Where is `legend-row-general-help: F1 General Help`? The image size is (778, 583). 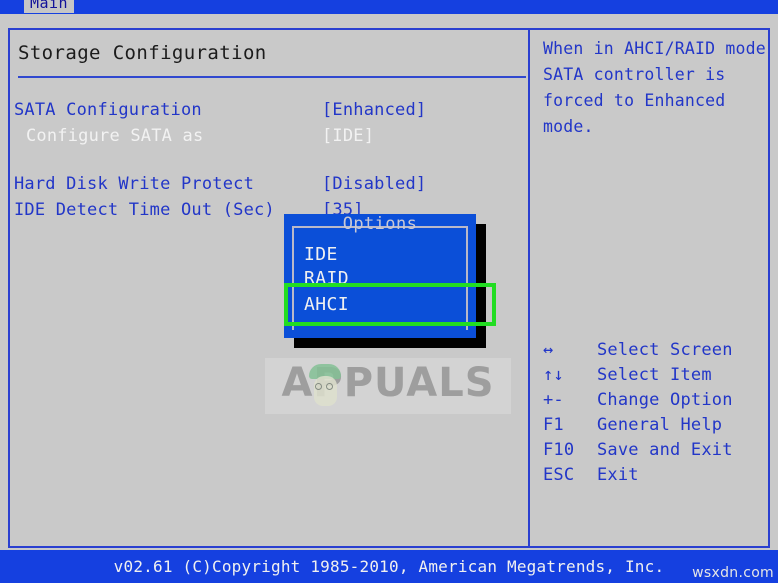 legend-row-general-help: F1 General Help is located at coordinates (658, 427).